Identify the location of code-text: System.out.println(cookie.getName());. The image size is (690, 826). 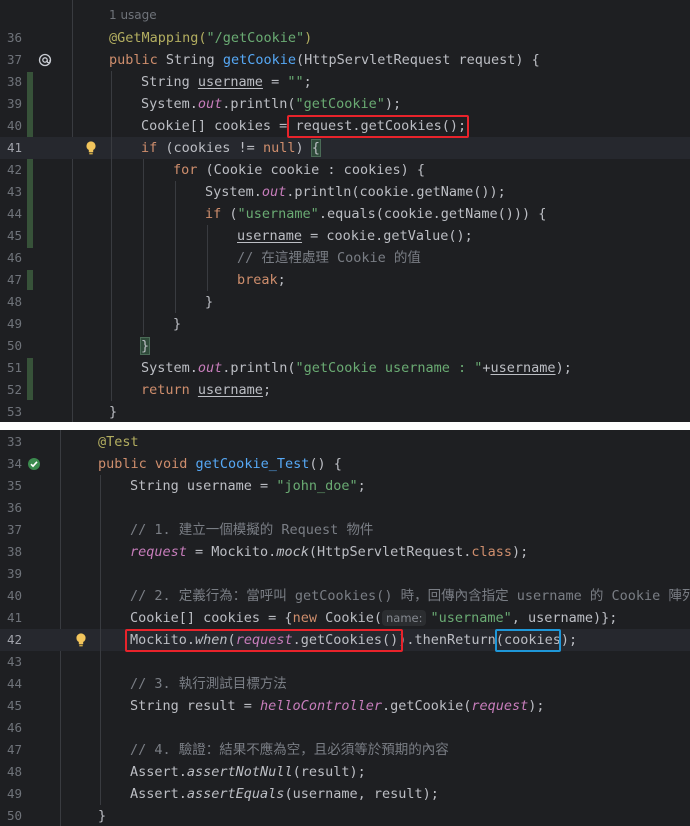
(355, 192).